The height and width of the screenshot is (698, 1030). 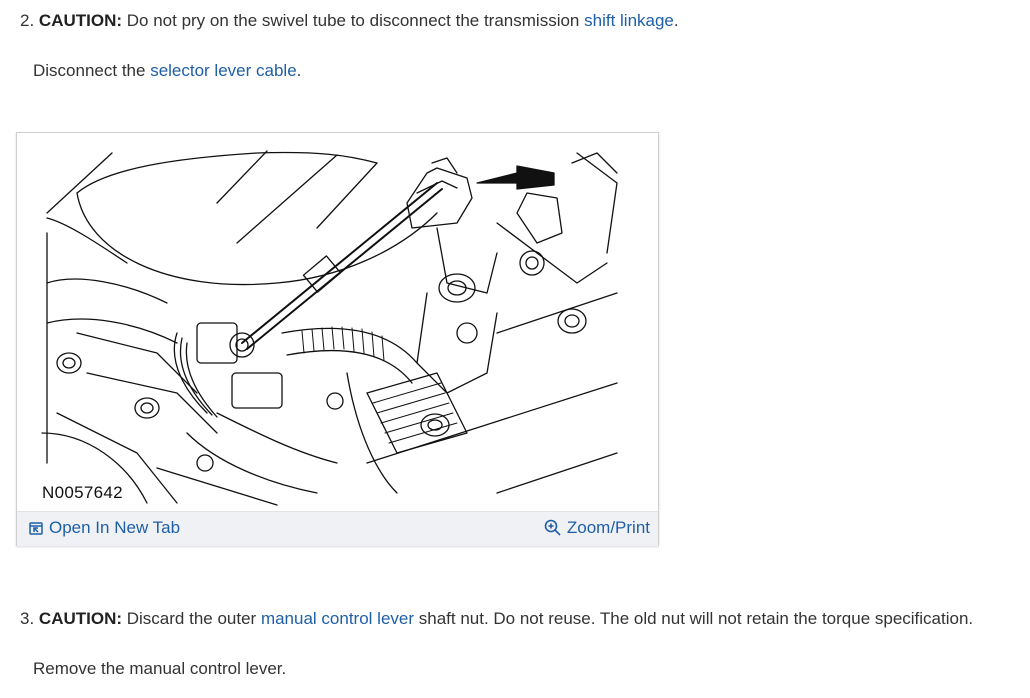 I want to click on open-in-new-tab-icon, so click(x=36, y=528).